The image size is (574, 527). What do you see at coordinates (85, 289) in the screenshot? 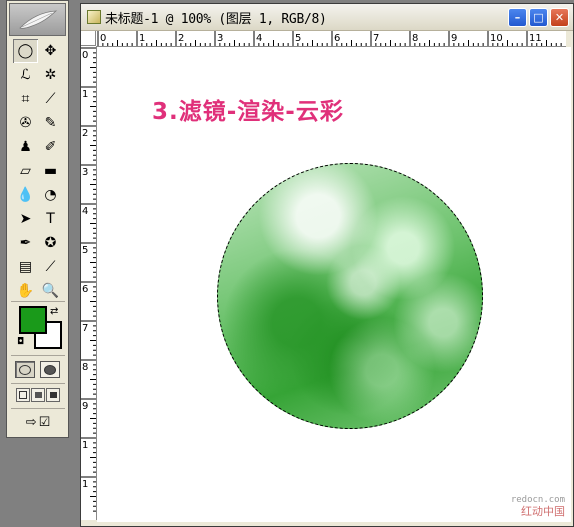
I see `ruler-label: 6` at bounding box center [85, 289].